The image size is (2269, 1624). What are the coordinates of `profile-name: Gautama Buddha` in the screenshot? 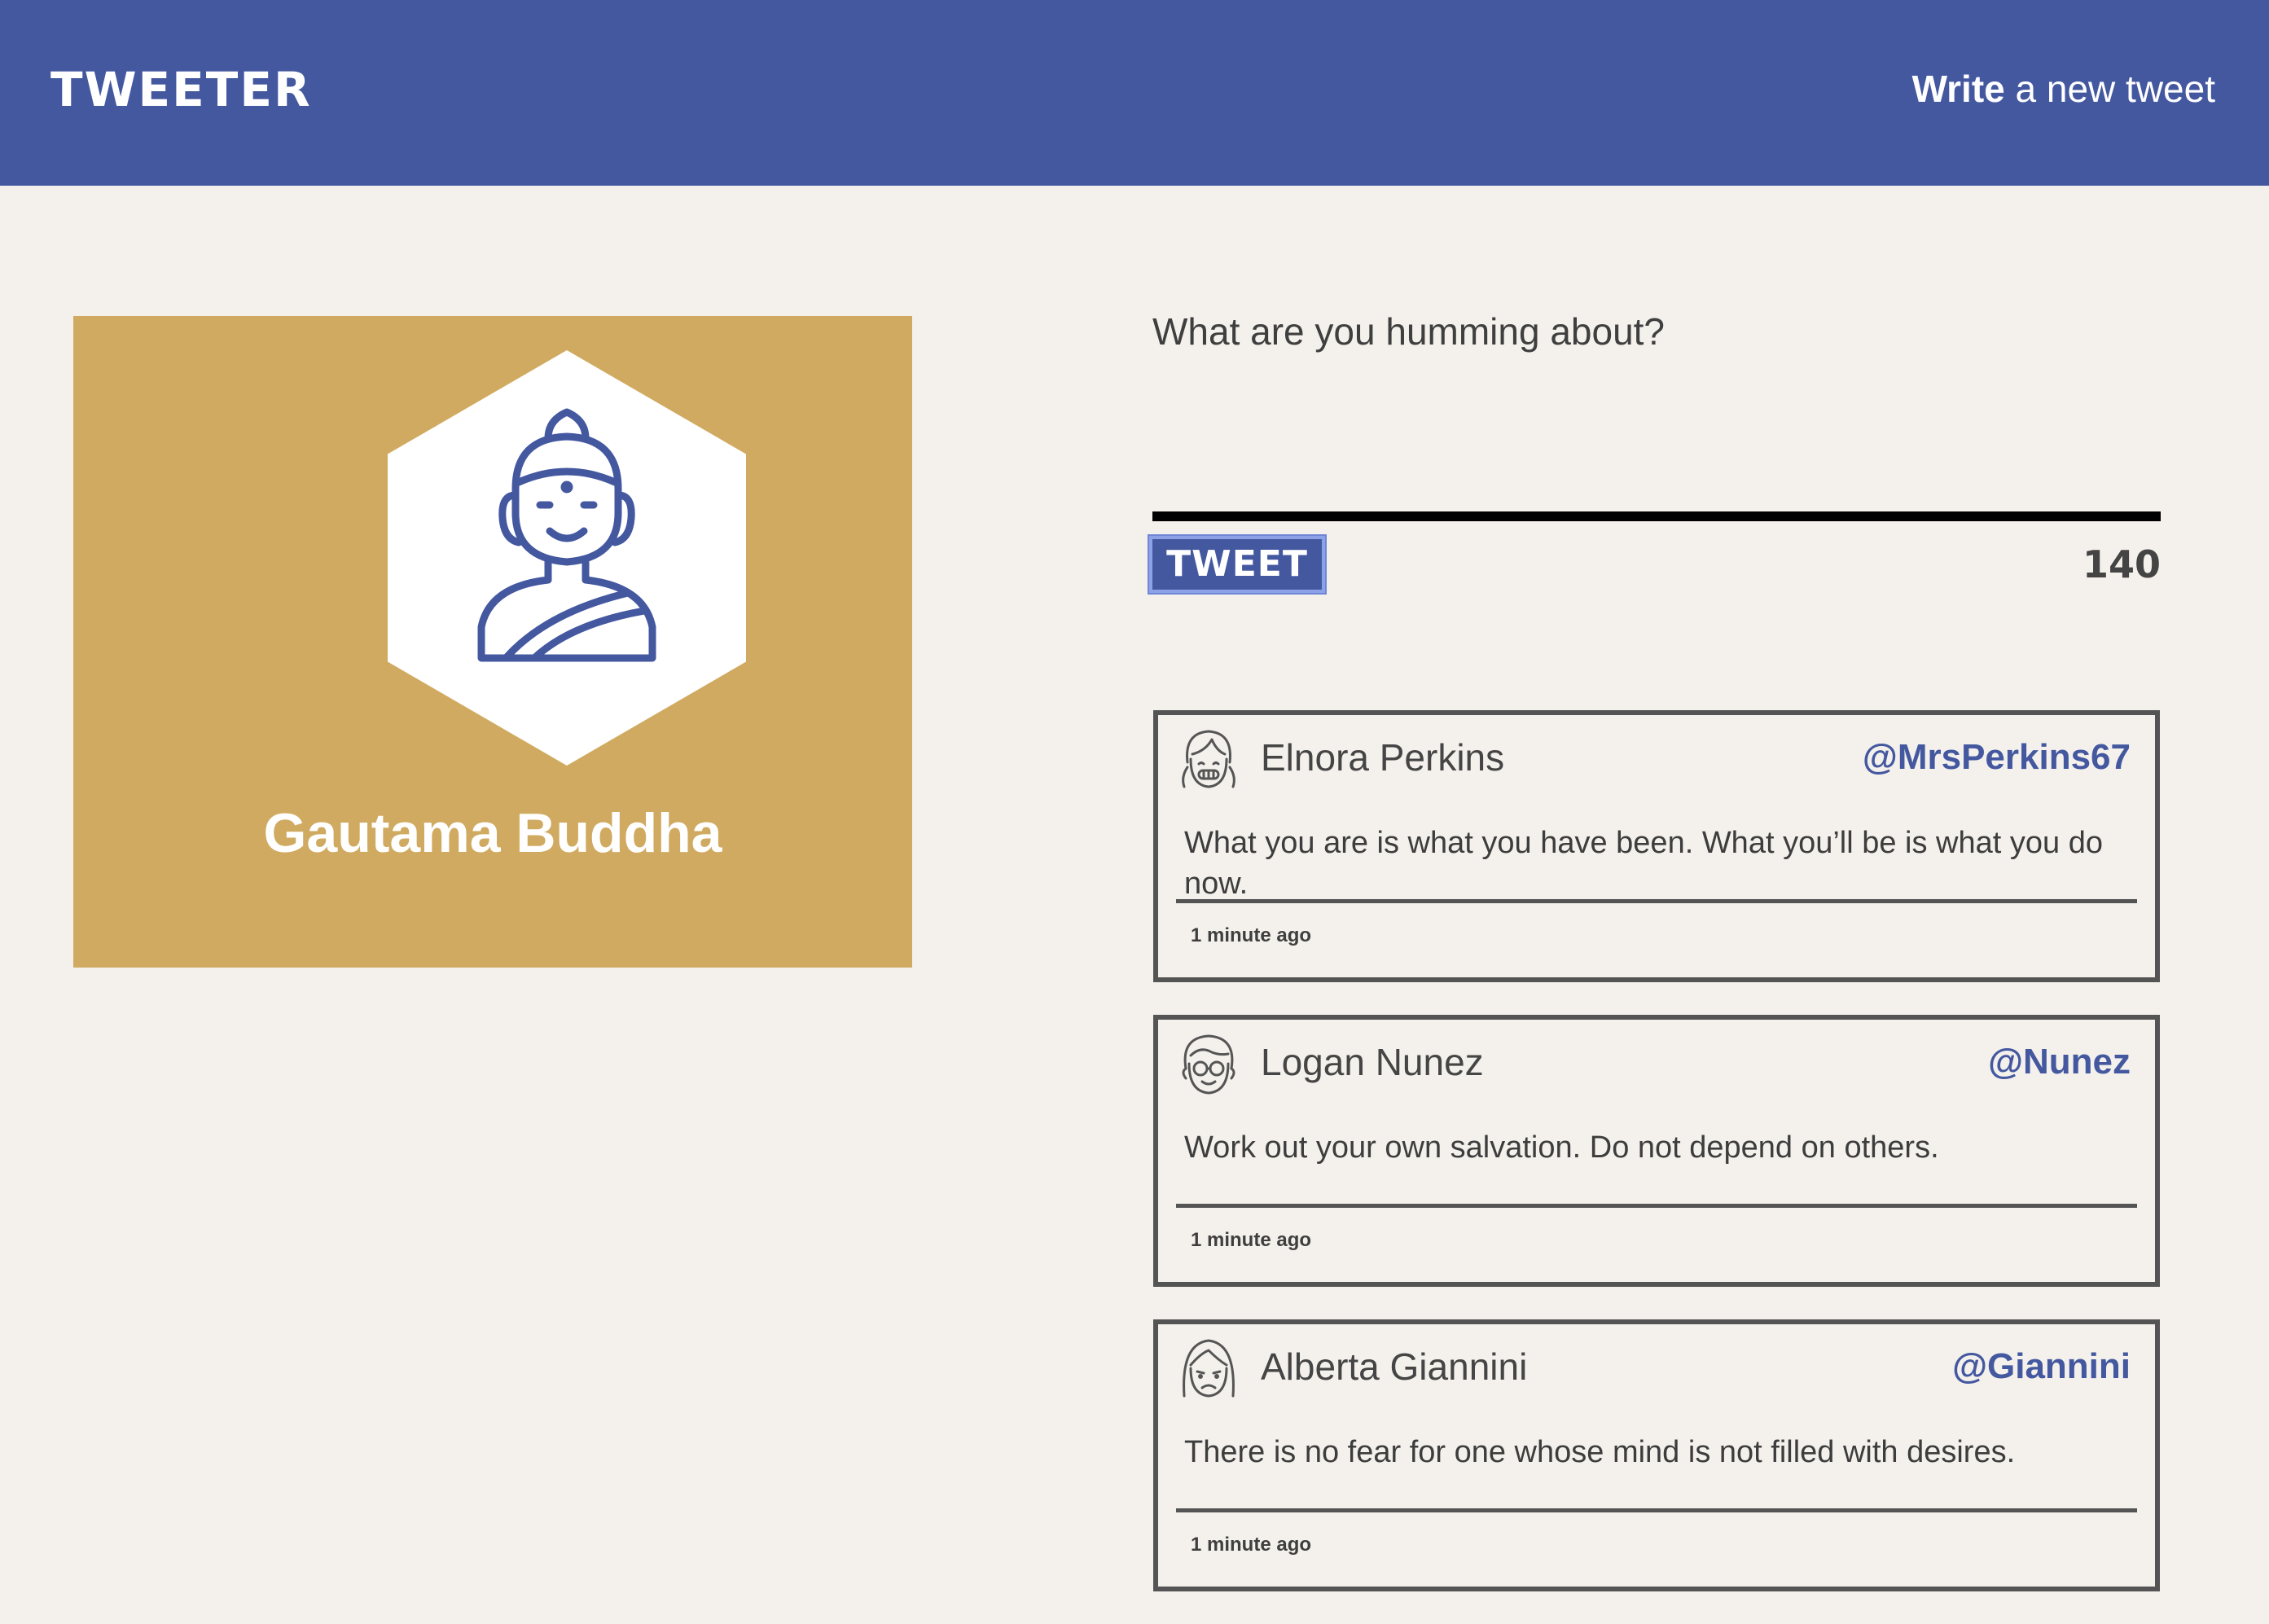 It's located at (492, 833).